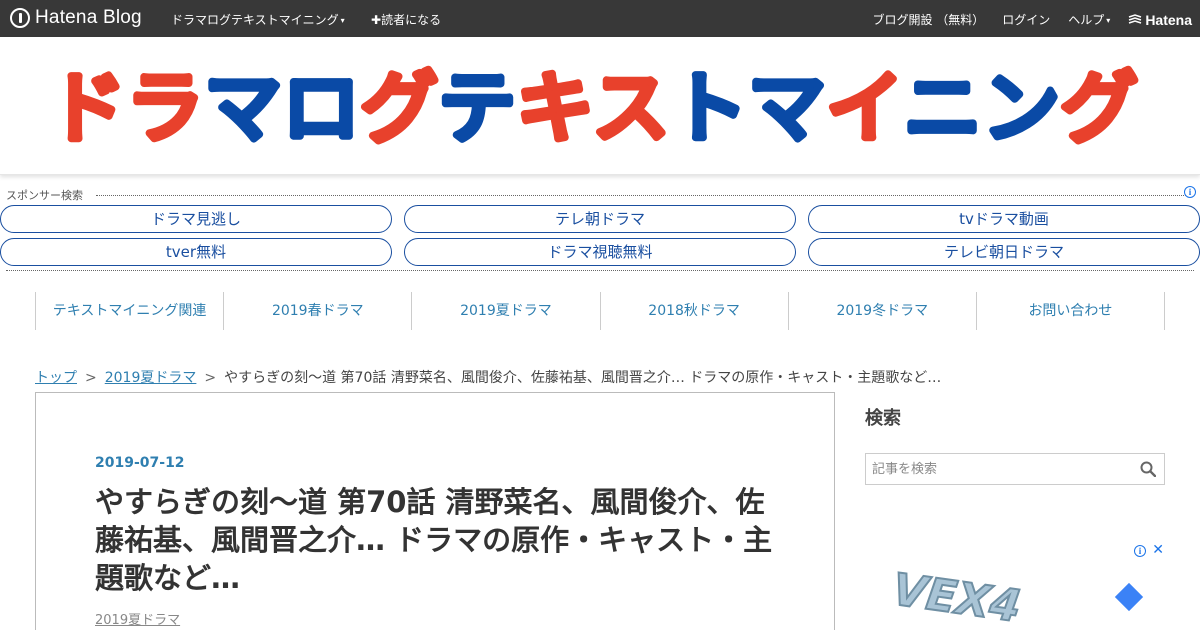  I want to click on blog-title-char: テ, so click(477, 105).